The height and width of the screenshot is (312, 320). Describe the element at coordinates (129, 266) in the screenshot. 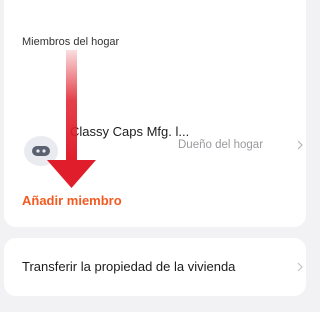

I see `transfer-ownership-label: Transferir la propiedad de la vivienda` at that location.